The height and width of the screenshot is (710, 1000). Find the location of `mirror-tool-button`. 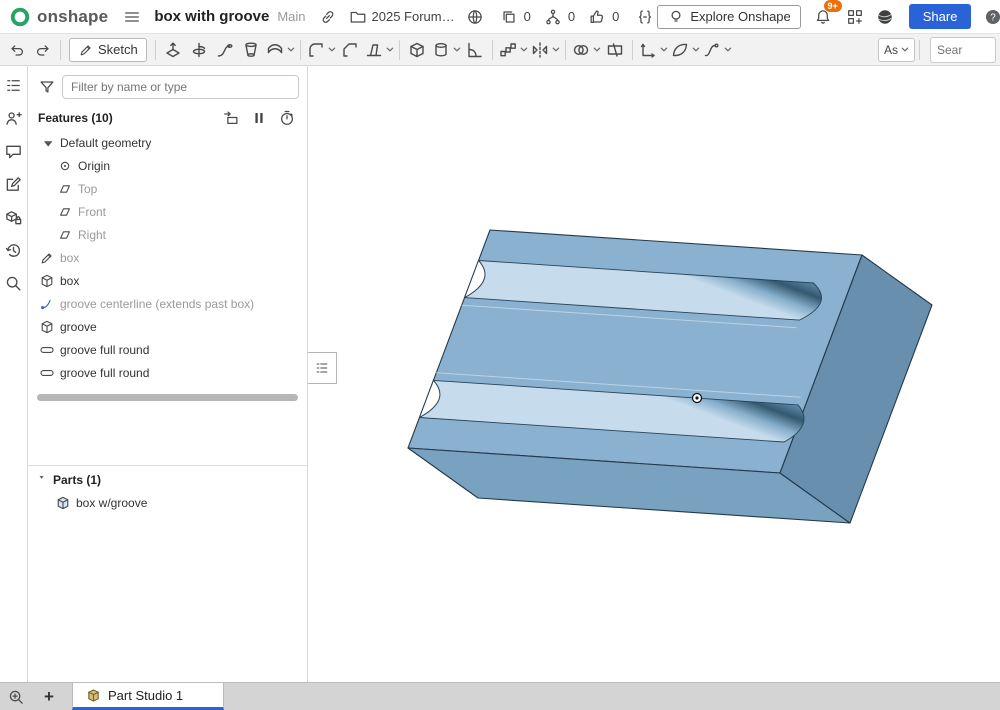

mirror-tool-button is located at coordinates (545, 50).